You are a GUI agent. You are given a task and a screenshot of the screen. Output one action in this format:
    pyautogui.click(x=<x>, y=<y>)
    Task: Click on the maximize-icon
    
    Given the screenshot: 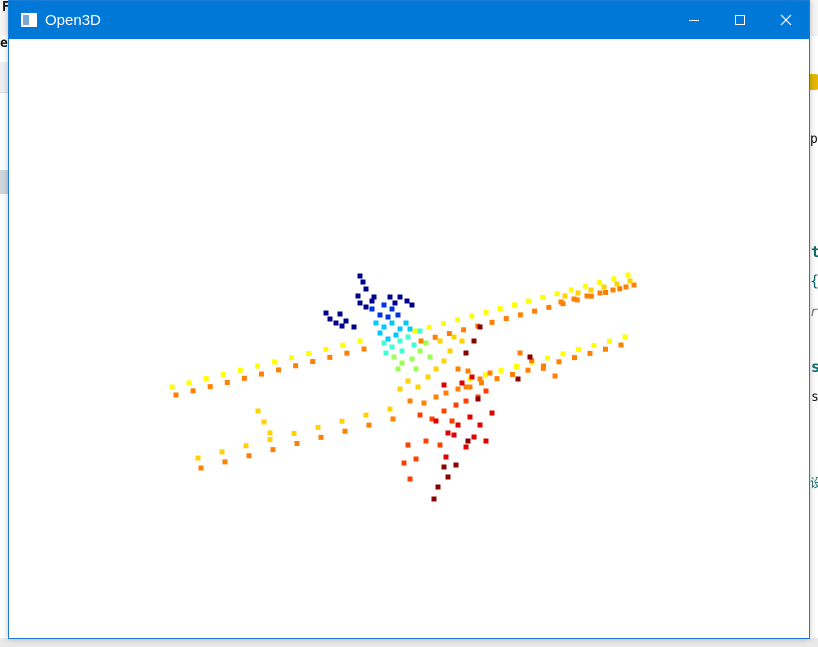 What is the action you would take?
    pyautogui.click(x=740, y=20)
    